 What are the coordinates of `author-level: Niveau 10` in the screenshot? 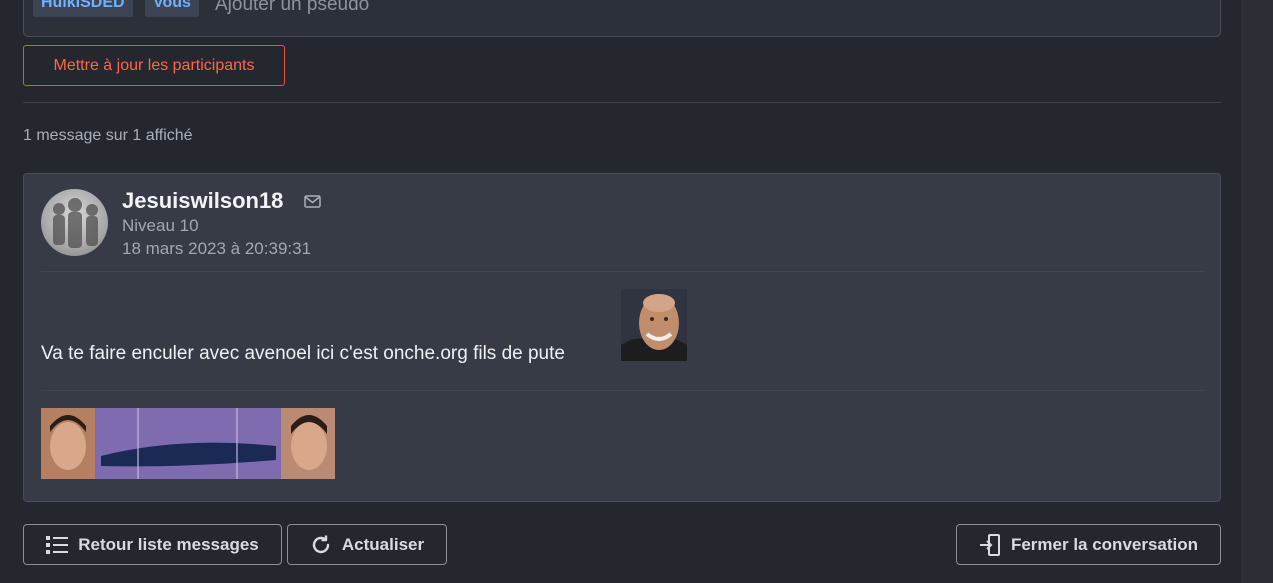 It's located at (160, 225).